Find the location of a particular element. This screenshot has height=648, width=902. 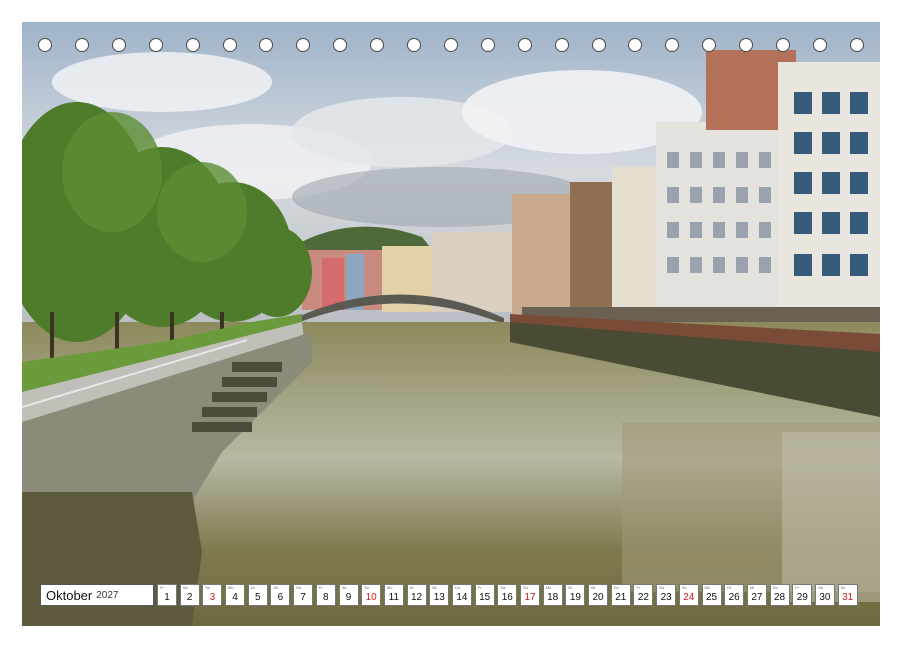

day-cell: Do 28 is located at coordinates (779, 595).